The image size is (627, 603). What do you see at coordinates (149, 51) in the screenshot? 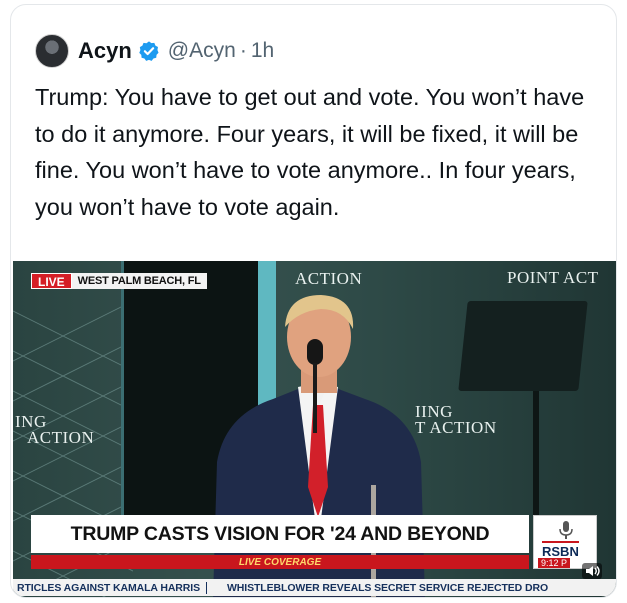
I see `verified-badge-icon` at bounding box center [149, 51].